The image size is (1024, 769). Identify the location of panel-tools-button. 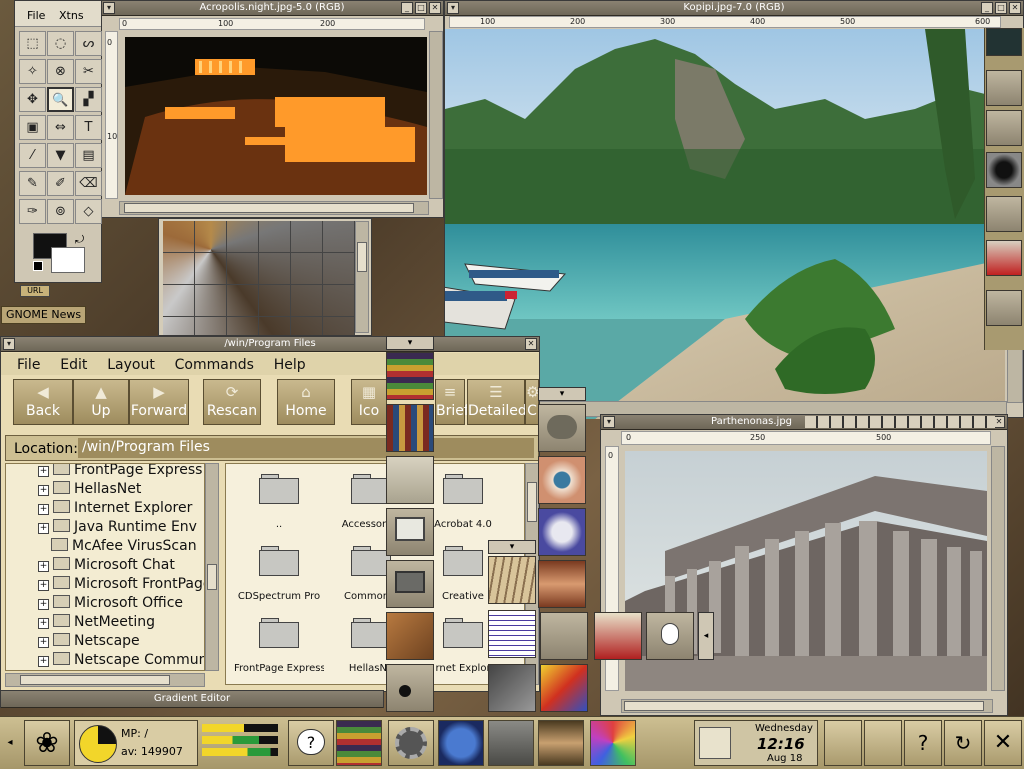
(883, 743).